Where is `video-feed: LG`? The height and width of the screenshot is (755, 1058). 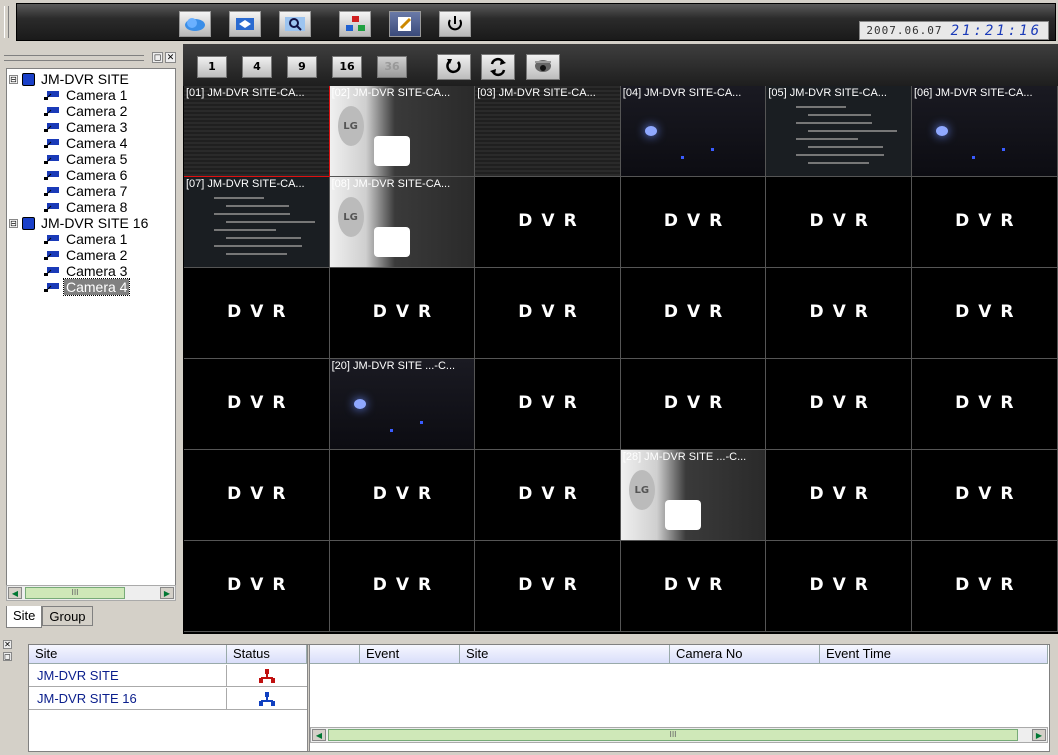 video-feed: LG is located at coordinates (402, 131).